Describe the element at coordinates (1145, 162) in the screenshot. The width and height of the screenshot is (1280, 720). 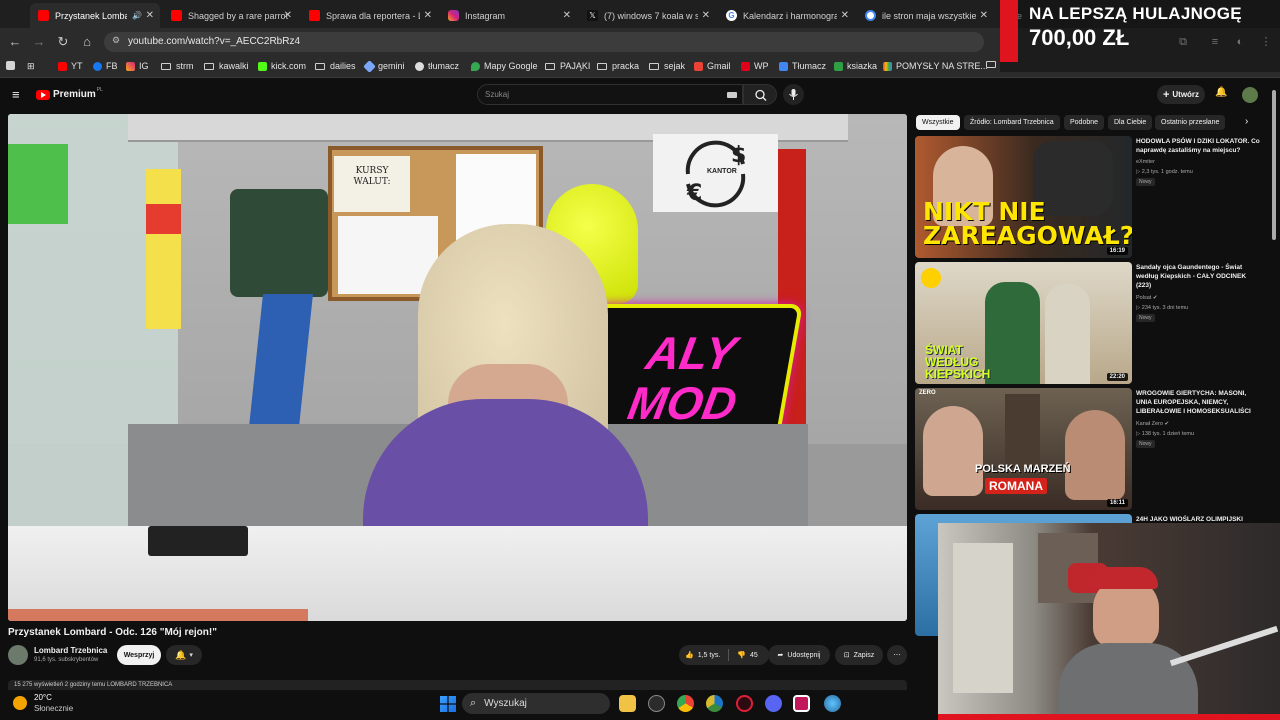
I see `rec-channel-1: eXmiter` at that location.